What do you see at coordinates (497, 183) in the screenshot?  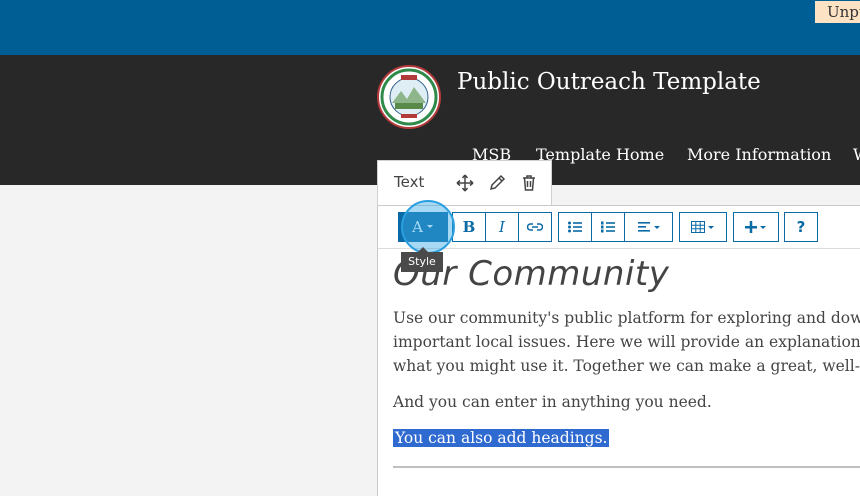 I see `edit-icon` at bounding box center [497, 183].